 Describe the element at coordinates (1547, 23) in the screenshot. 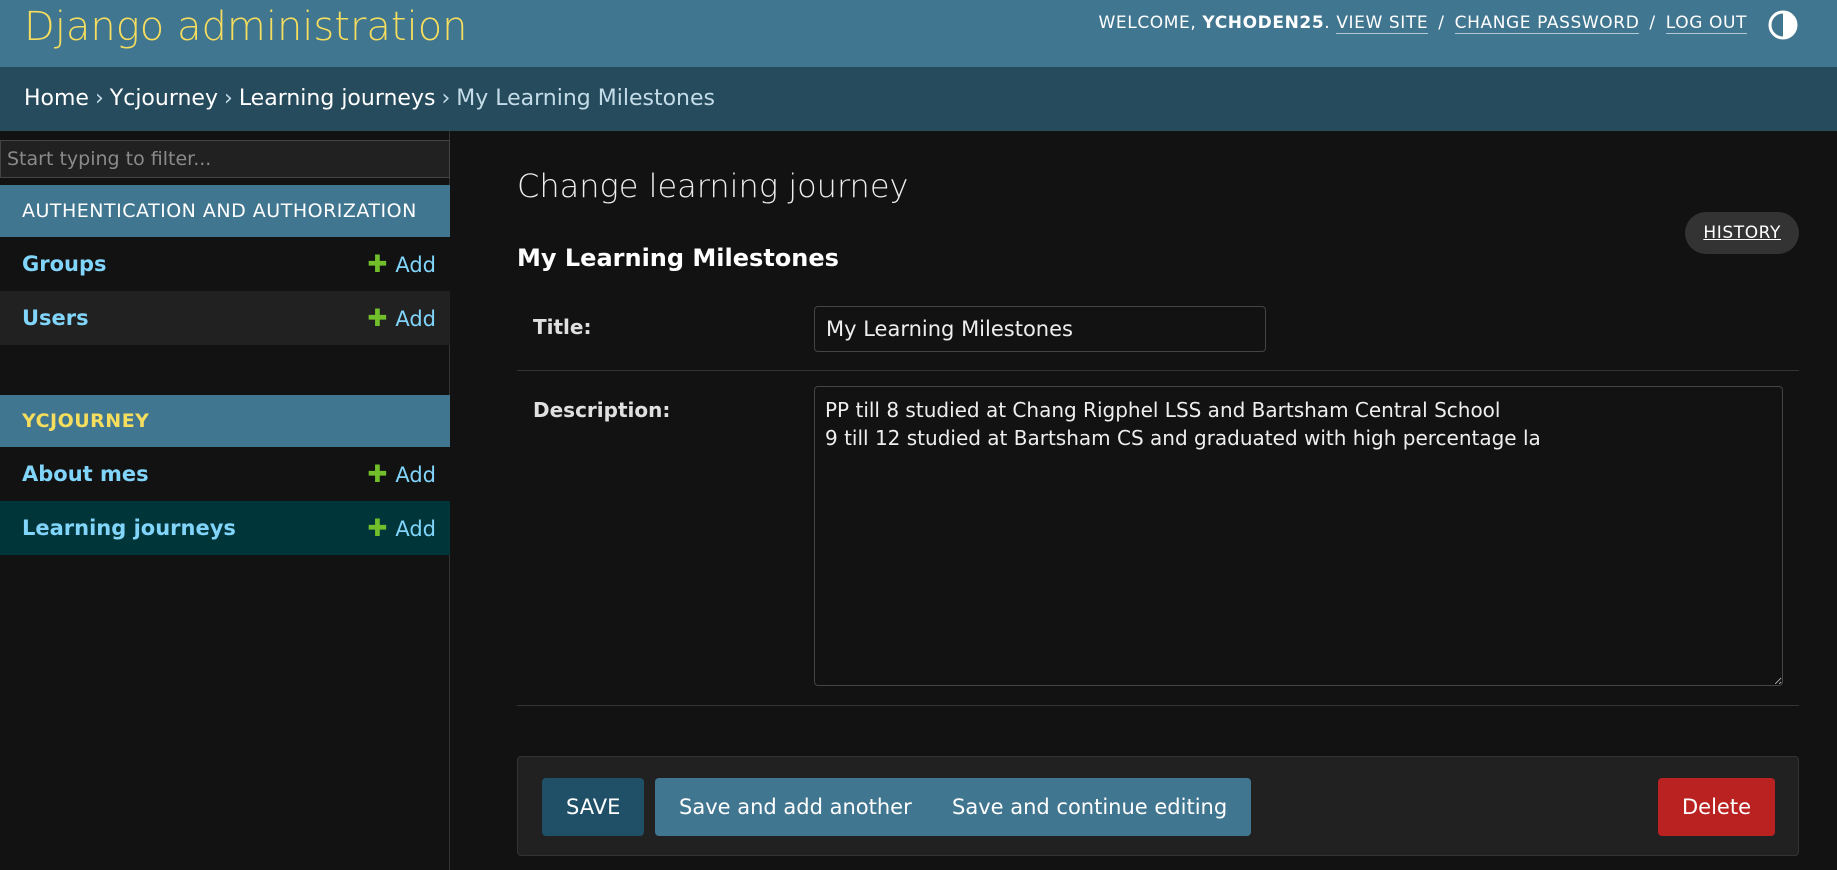

I see `change-password-link: CHANGE PASSWORD` at that location.